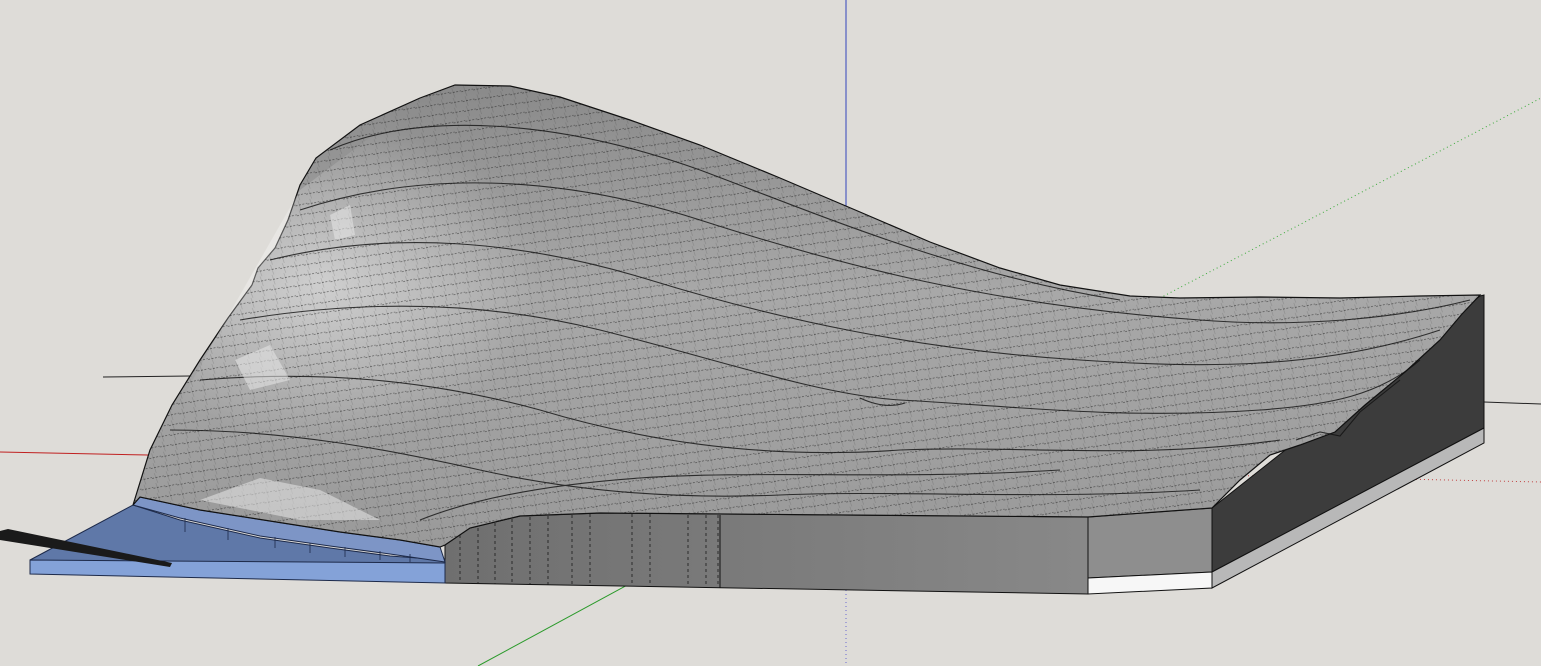 This screenshot has width=1541, height=666. What do you see at coordinates (1350, 198) in the screenshot?
I see `green-axis-hidden` at bounding box center [1350, 198].